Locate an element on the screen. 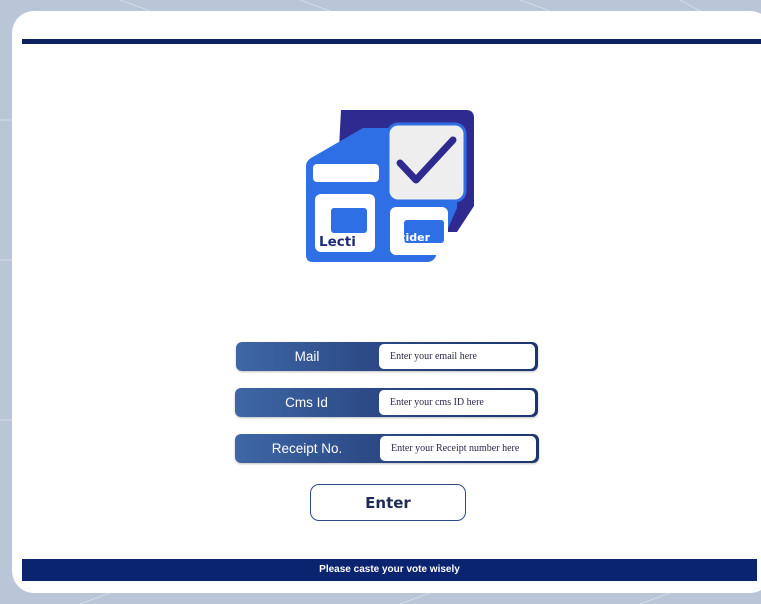  footer-bar: Please caste your vote wisely is located at coordinates (389, 570).